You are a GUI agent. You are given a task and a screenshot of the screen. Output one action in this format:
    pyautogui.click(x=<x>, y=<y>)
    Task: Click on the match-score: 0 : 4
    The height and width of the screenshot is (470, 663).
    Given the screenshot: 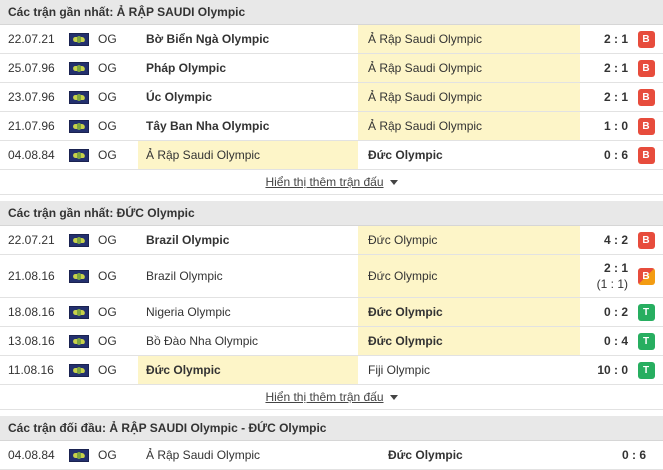 What is the action you would take?
    pyautogui.click(x=615, y=341)
    